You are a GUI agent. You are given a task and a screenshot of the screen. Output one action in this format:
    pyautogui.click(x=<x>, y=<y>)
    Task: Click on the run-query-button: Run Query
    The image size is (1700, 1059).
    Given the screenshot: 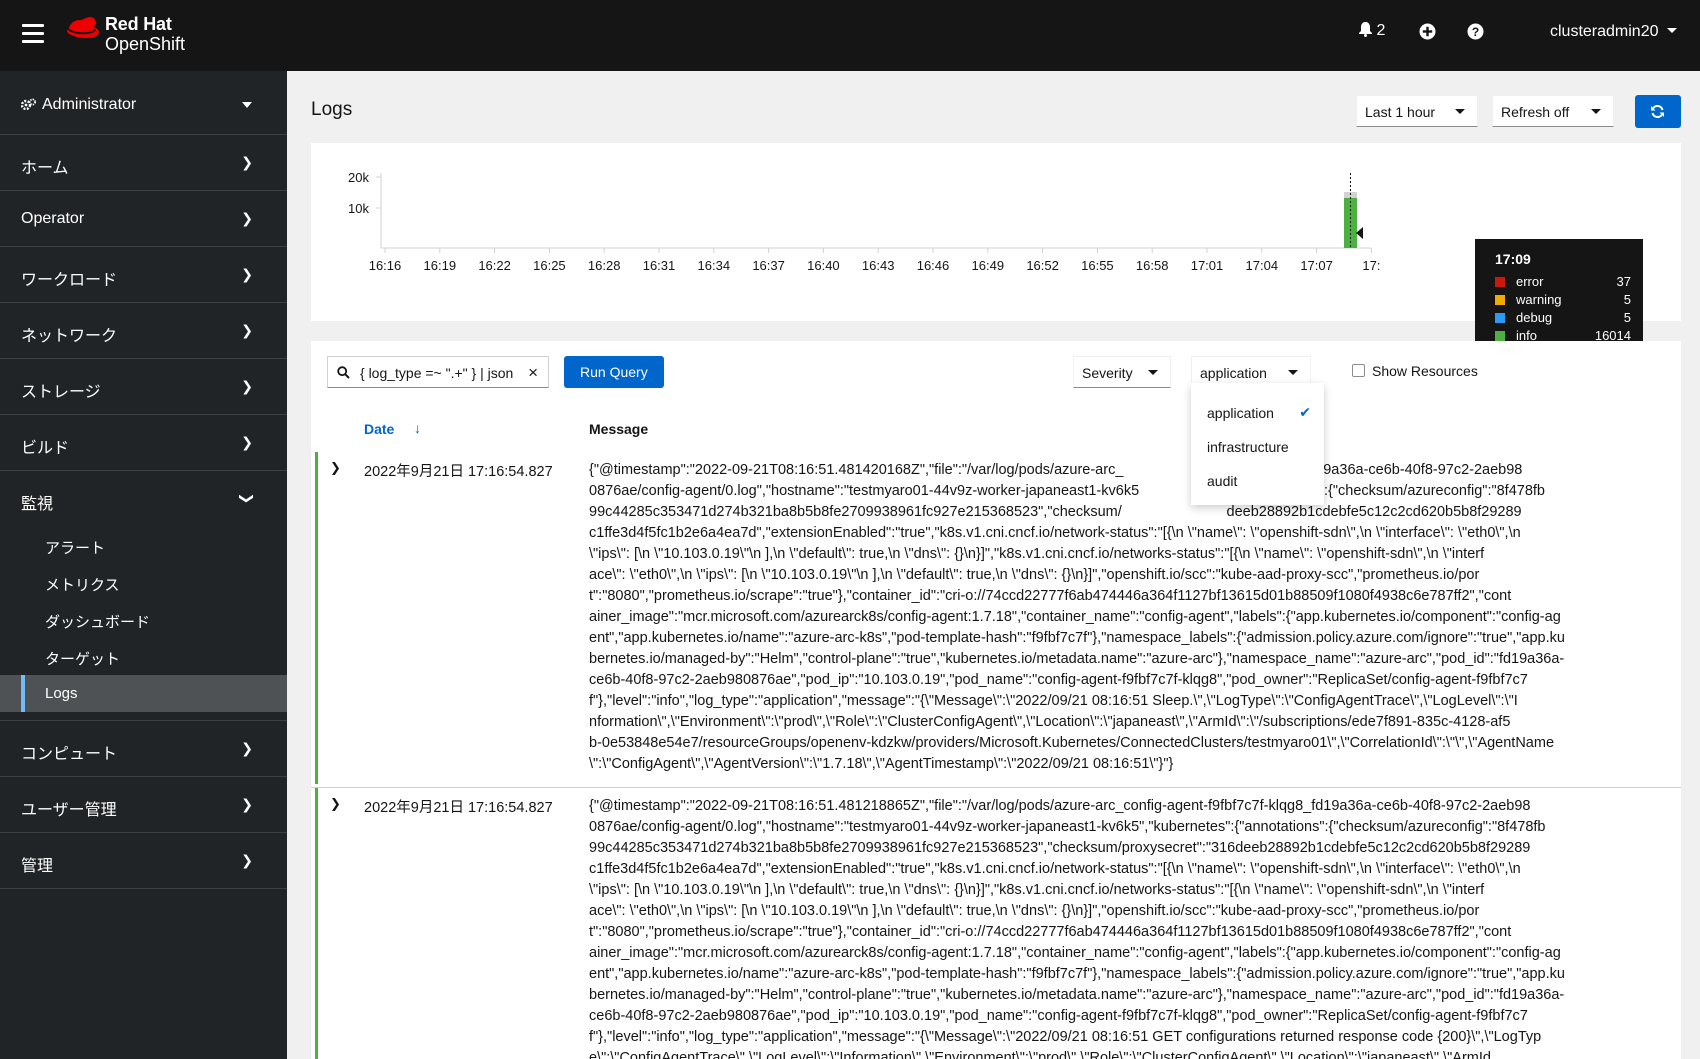 What is the action you would take?
    pyautogui.click(x=614, y=372)
    